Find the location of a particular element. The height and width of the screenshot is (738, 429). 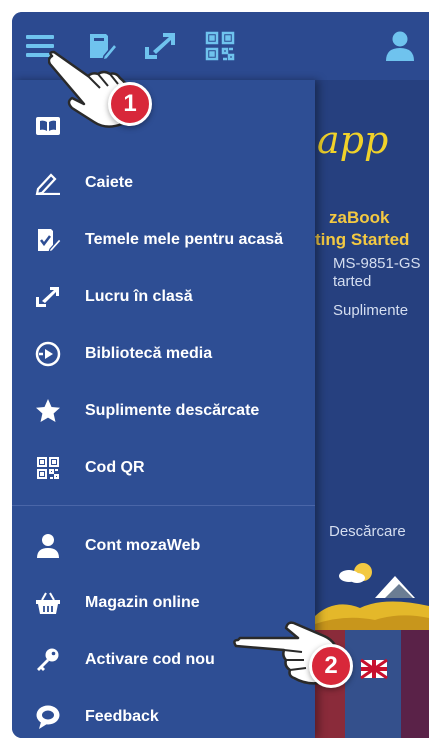

menu-item-classwork: Lucru în clasă is located at coordinates (163, 297).